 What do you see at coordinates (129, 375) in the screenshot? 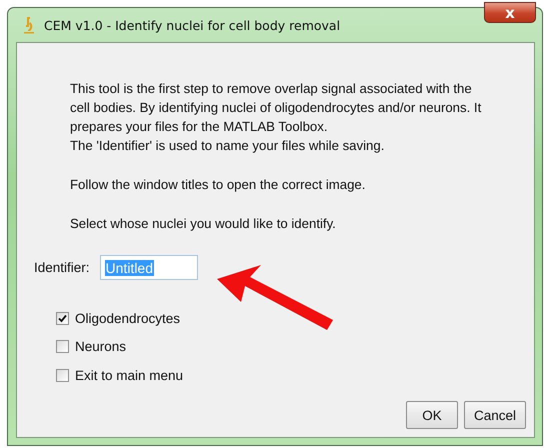
I see `checkbox-label: Exit to main menu` at bounding box center [129, 375].